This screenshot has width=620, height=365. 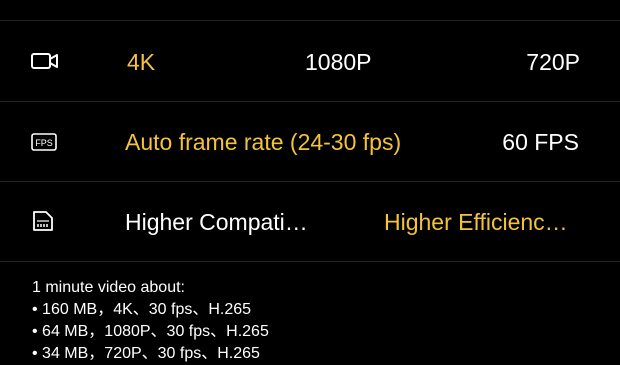 I want to click on resolution-option-4k: 4K, so click(x=141, y=62).